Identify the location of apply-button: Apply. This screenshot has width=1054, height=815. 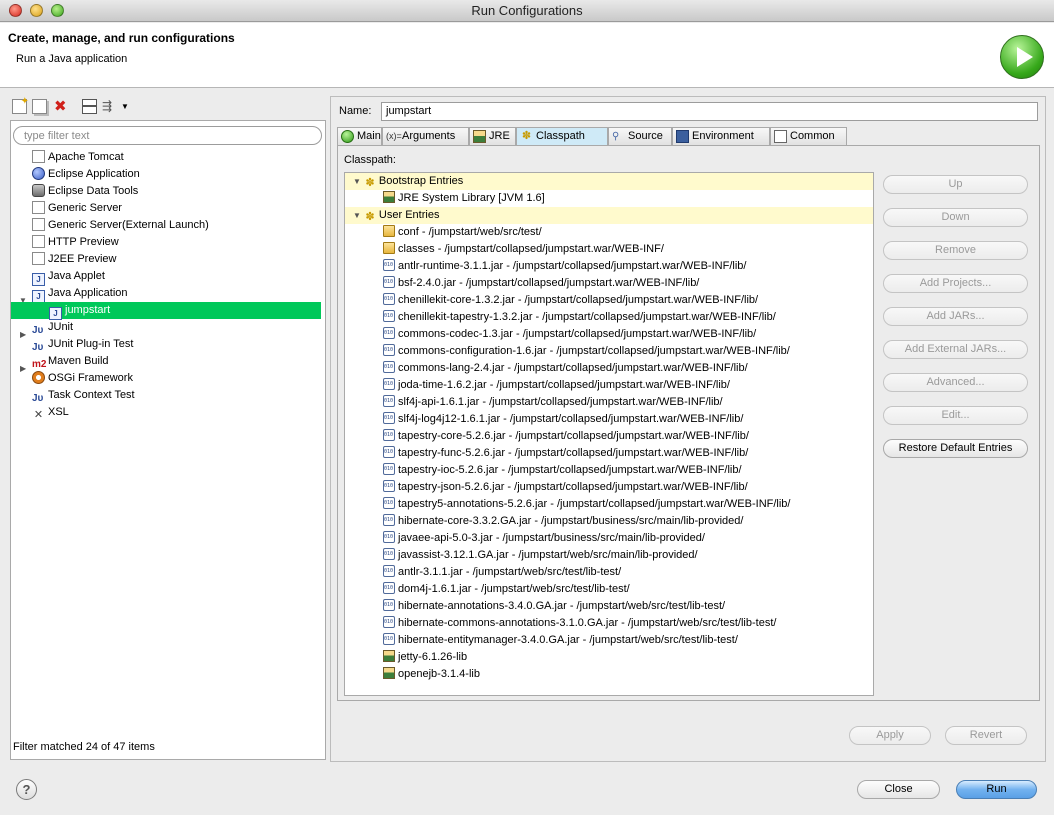
(890, 735).